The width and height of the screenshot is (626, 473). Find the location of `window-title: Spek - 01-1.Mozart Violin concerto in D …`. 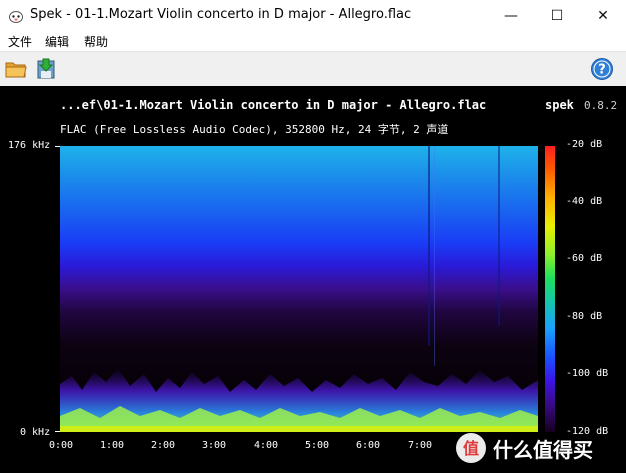

window-title: Spek - 01-1.Mozart Violin concerto in D … is located at coordinates (221, 14).